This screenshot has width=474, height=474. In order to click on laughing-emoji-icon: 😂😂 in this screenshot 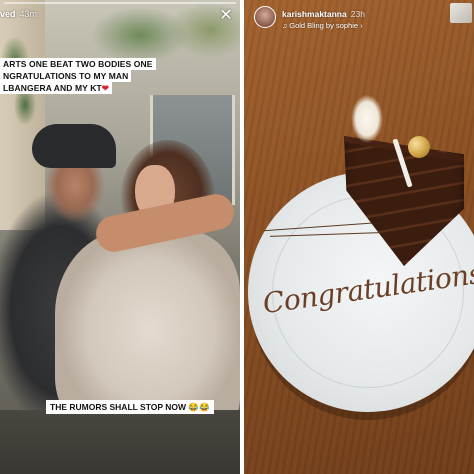, I will do `click(199, 407)`.